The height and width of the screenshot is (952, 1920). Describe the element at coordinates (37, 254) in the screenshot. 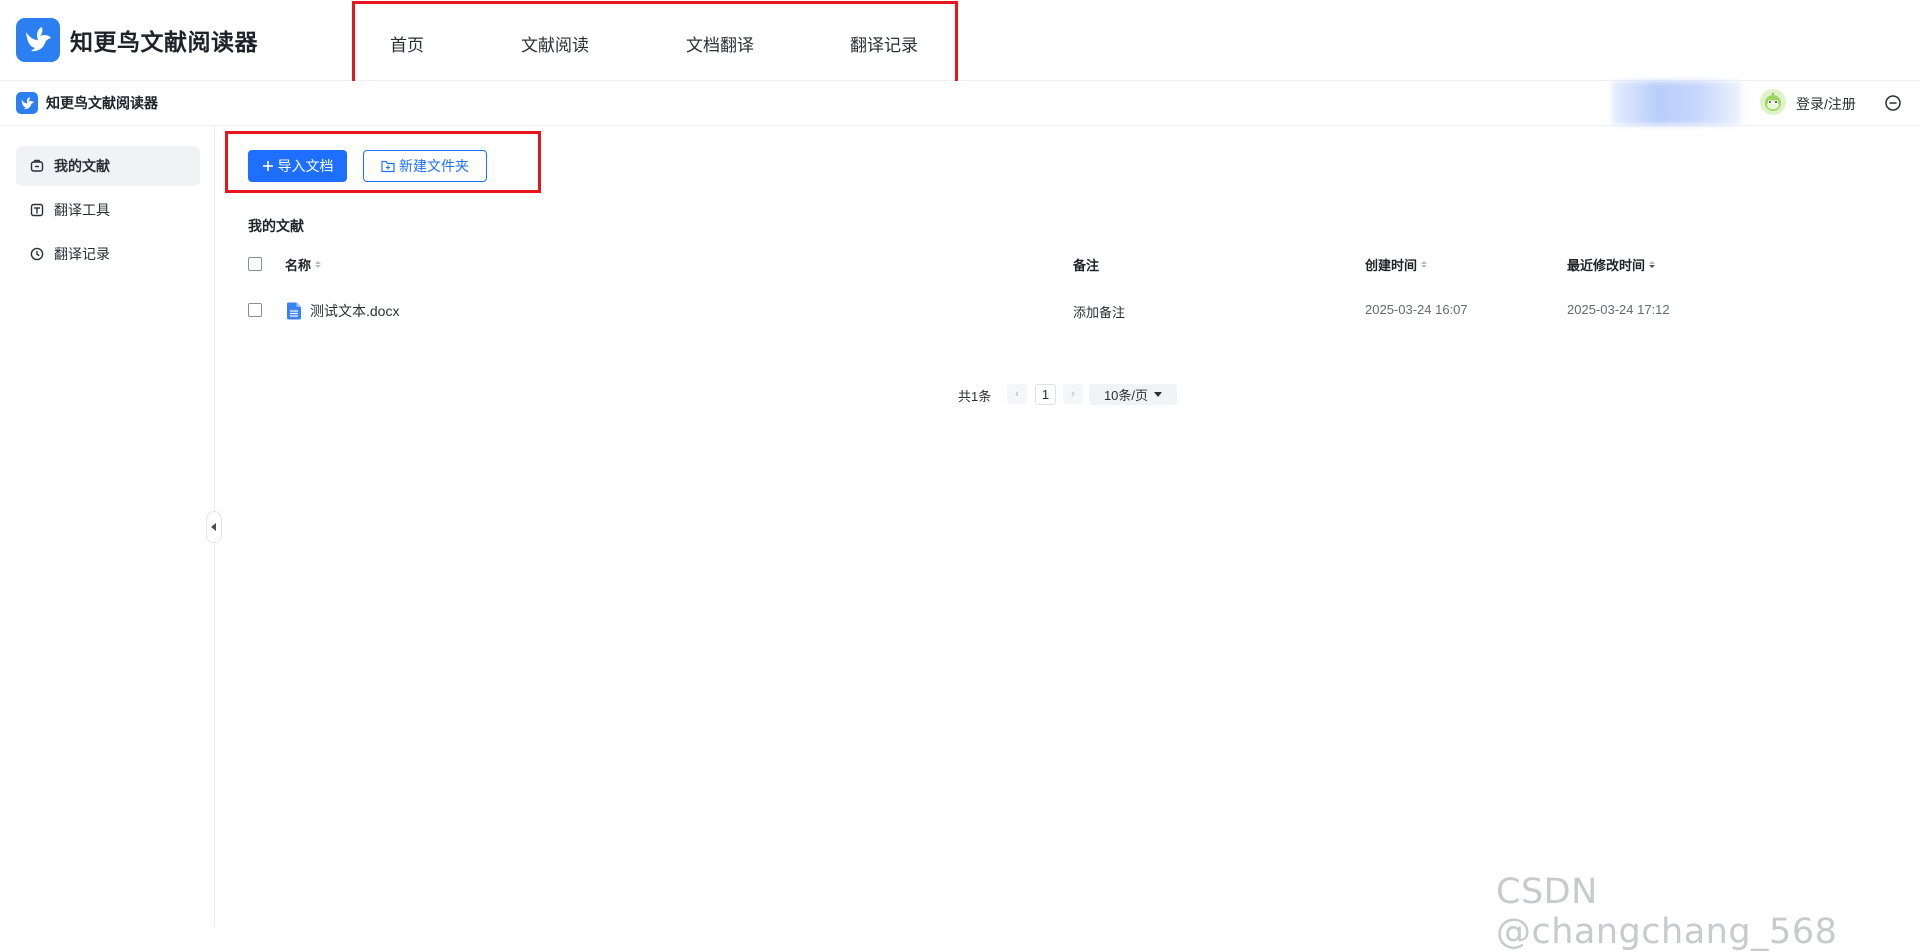

I see `clock-icon` at that location.